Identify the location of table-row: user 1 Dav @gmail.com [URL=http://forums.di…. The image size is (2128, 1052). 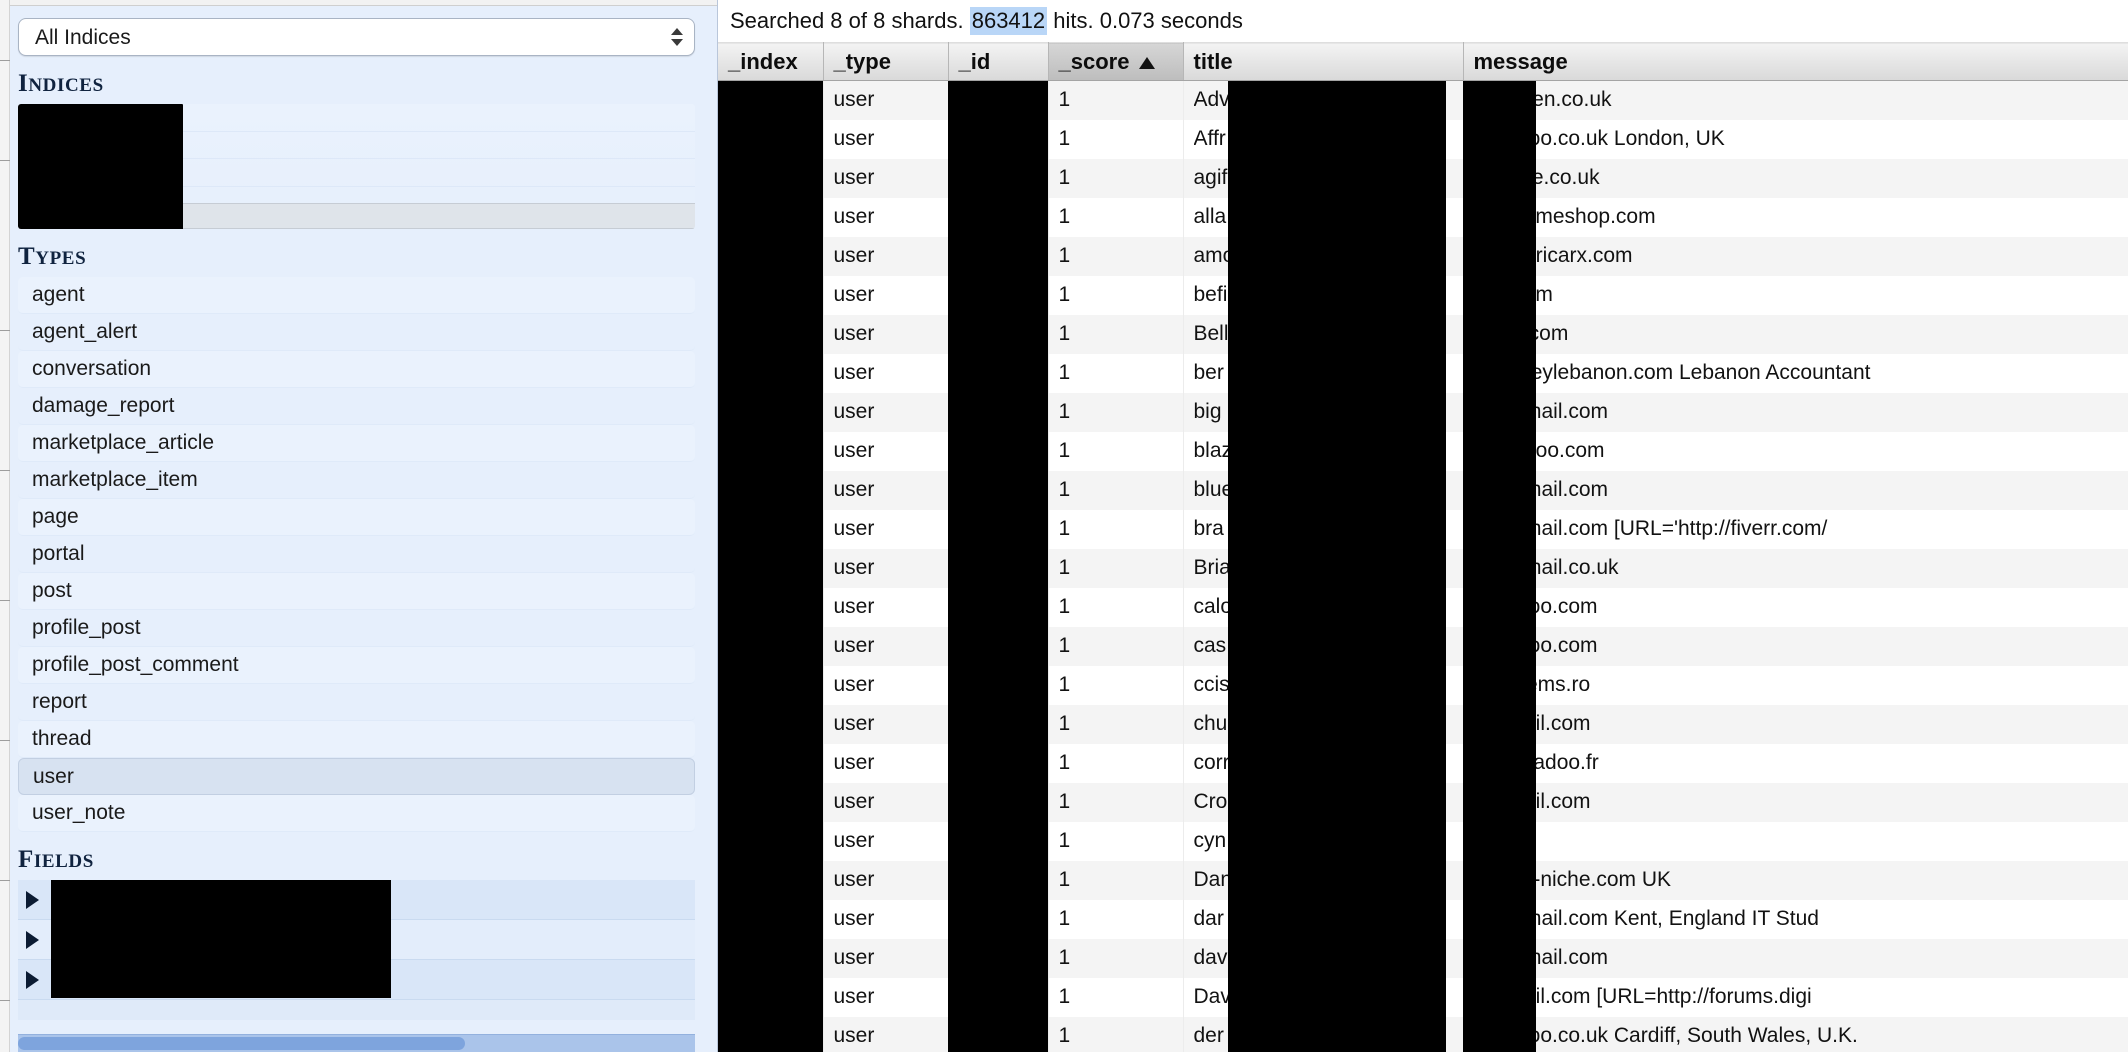
(1423, 997).